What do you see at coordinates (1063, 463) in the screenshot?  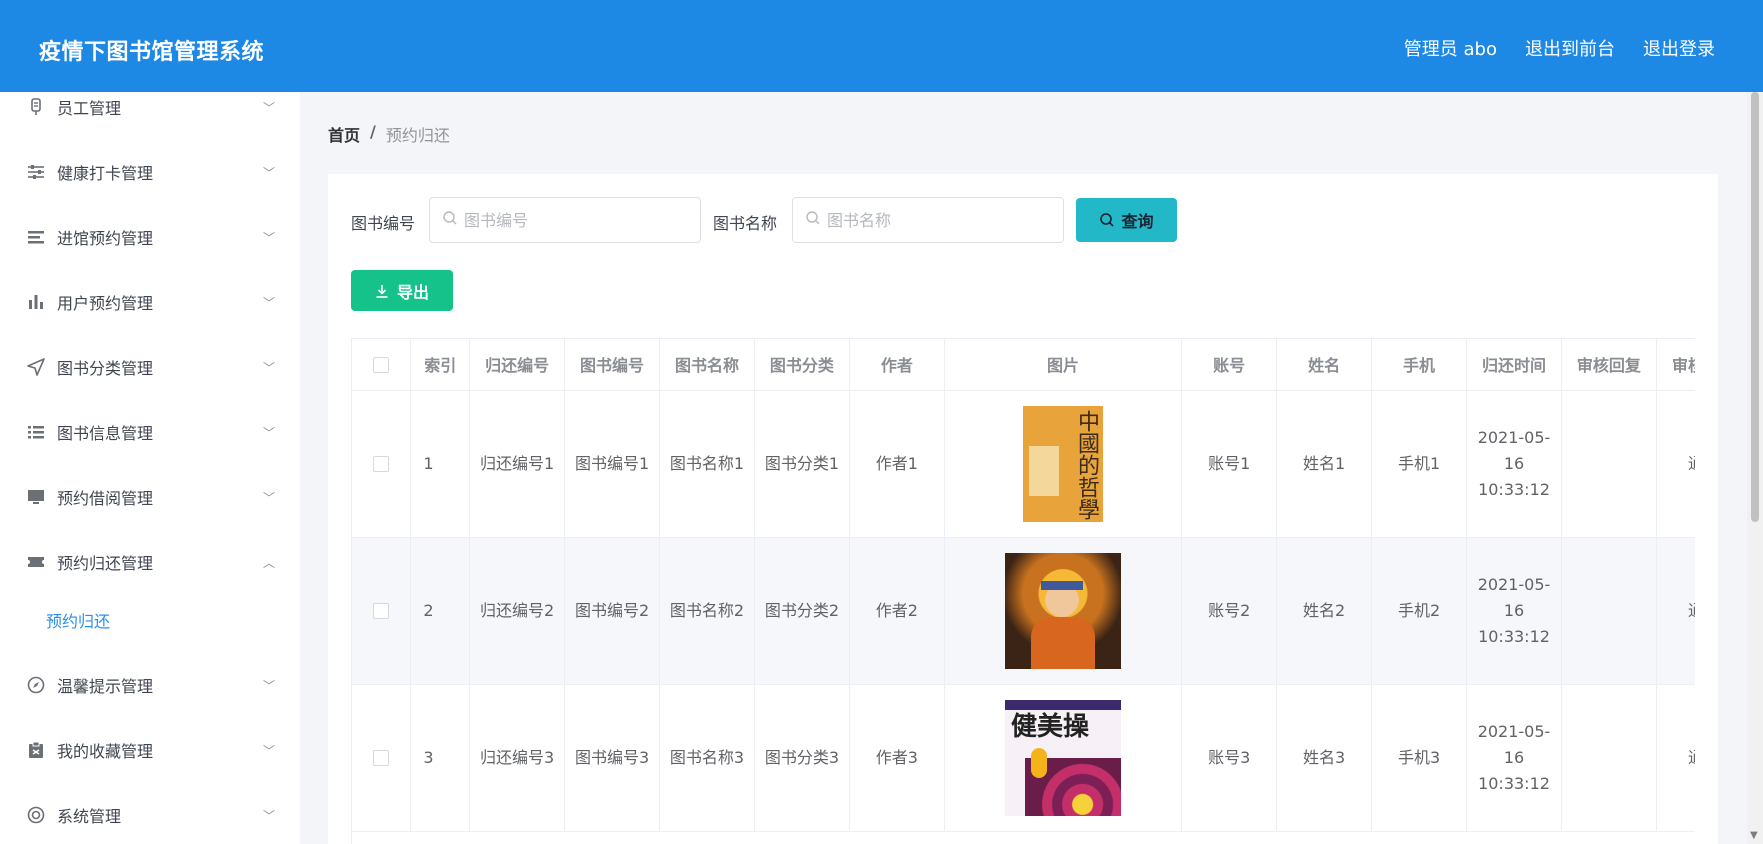 I see `book-cover-image: 中國的哲學` at bounding box center [1063, 463].